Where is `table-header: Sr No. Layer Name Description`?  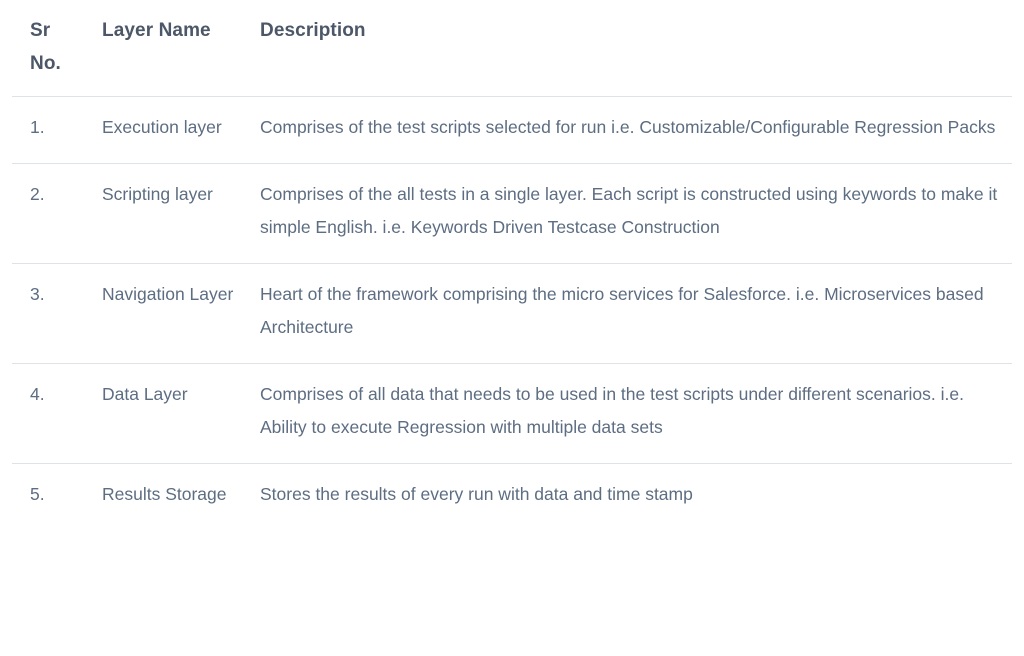 table-header: Sr No. Layer Name Description is located at coordinates (512, 48).